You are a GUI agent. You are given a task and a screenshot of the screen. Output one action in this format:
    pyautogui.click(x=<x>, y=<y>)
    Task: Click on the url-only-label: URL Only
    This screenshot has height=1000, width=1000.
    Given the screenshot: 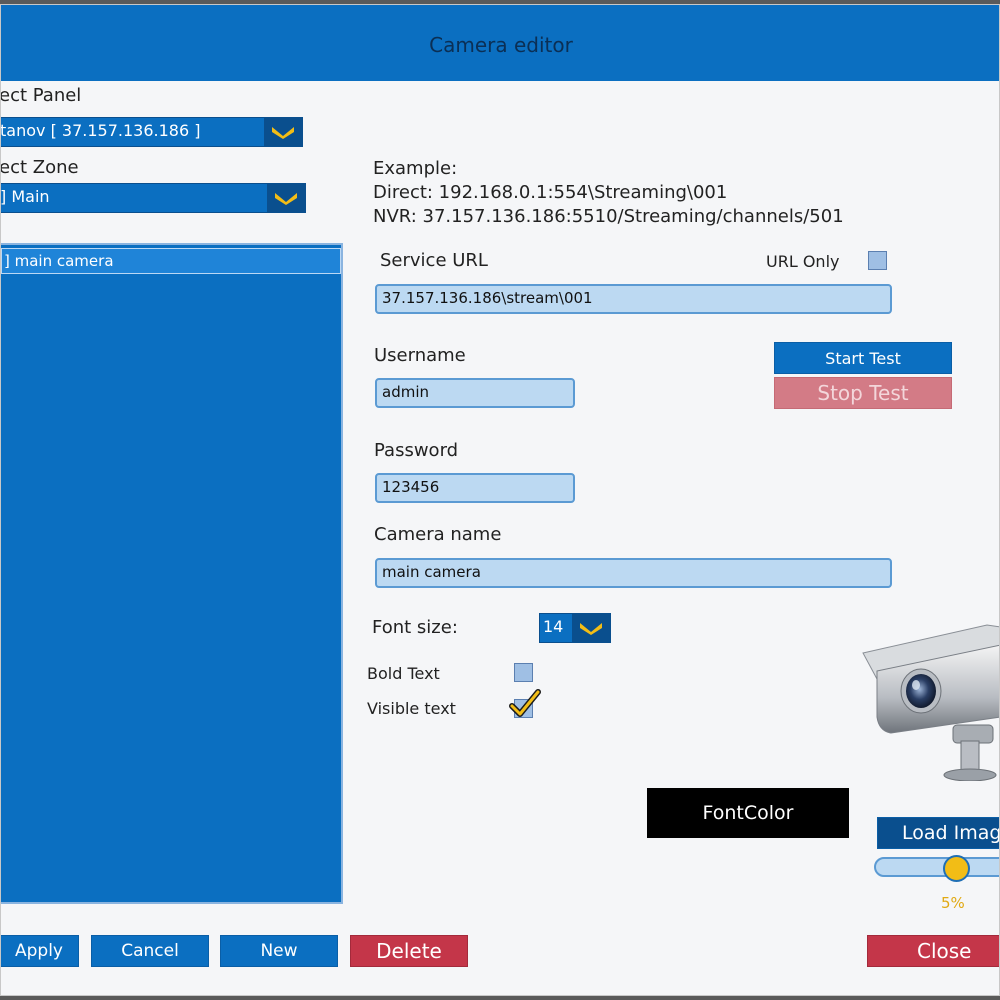 What is the action you would take?
    pyautogui.click(x=803, y=261)
    